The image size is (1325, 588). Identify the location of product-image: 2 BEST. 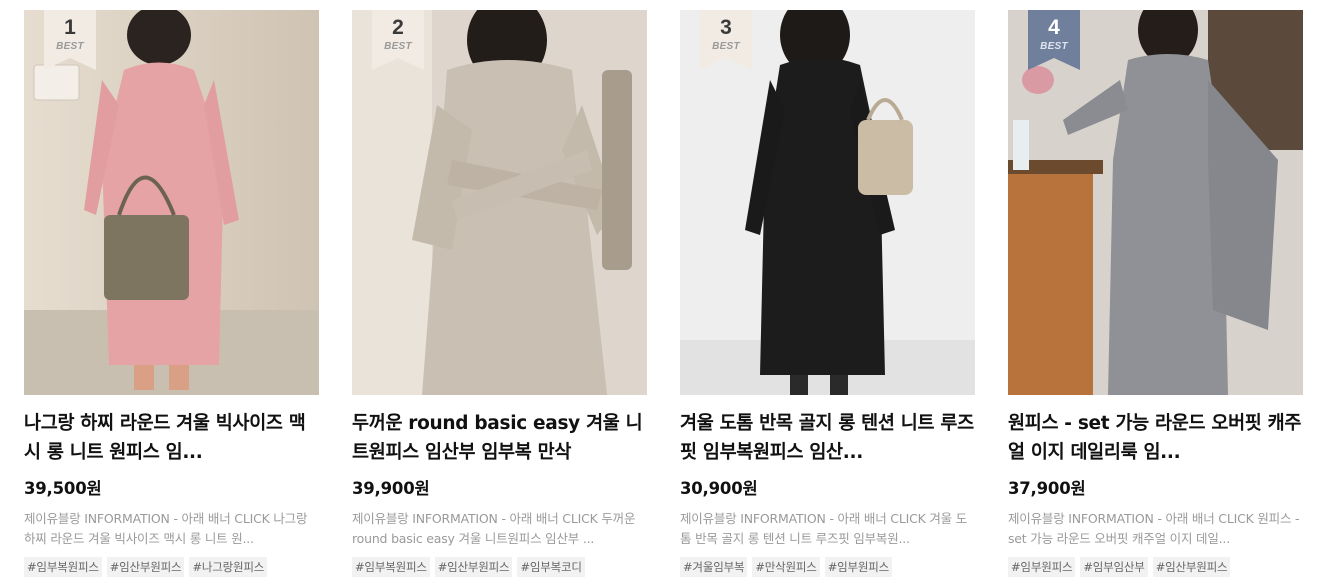
(499, 202).